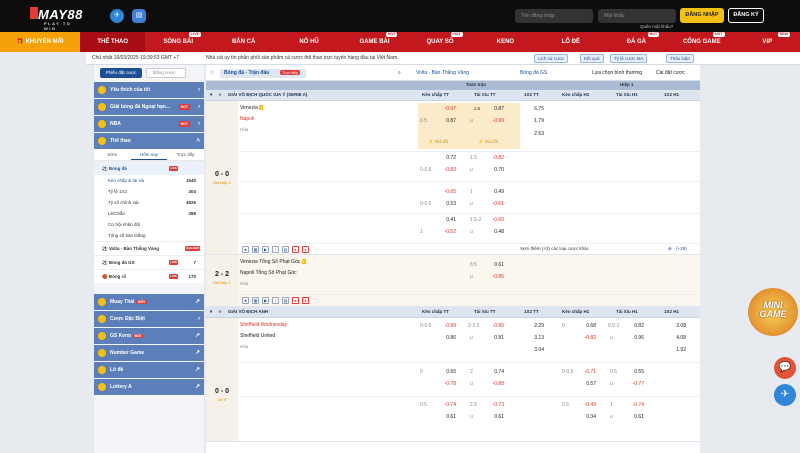  What do you see at coordinates (446, 158) in the screenshot?
I see `odds-cell: 0.72` at bounding box center [446, 158].